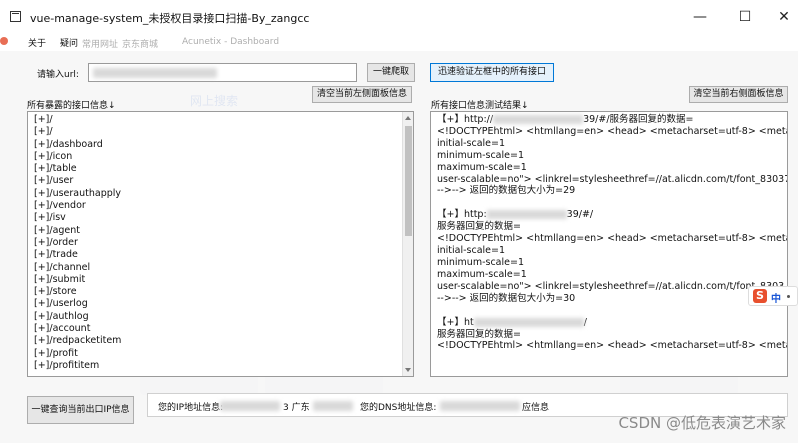 The width and height of the screenshot is (798, 443). Describe the element at coordinates (60, 206) in the screenshot. I see `list-item: [+]/vendor` at that location.